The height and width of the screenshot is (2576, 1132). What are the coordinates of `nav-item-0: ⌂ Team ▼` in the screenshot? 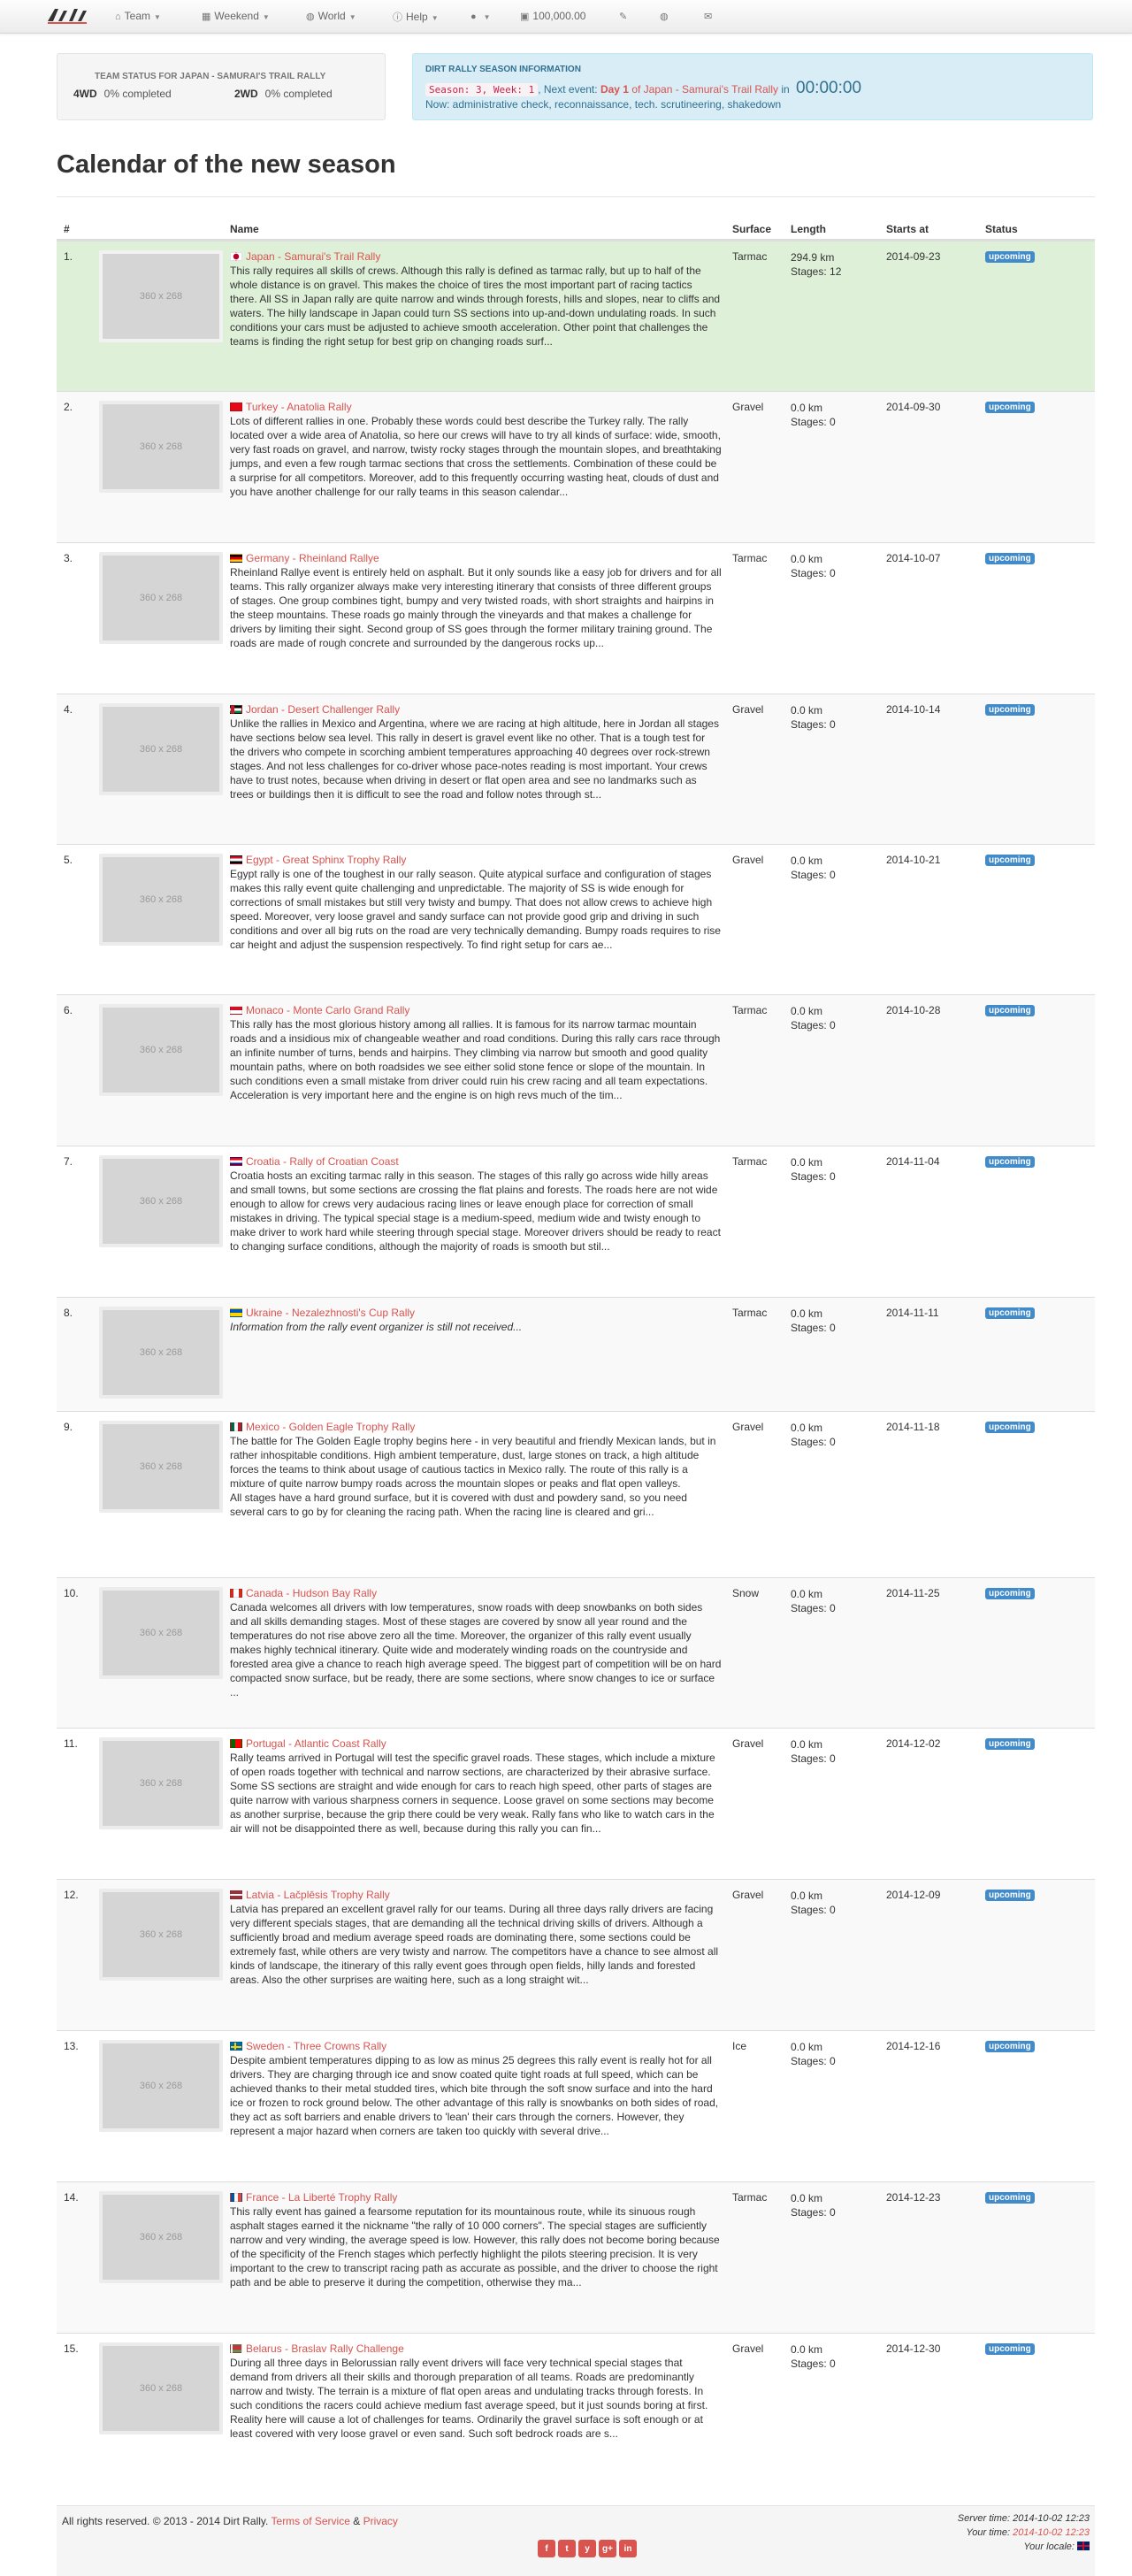 It's located at (138, 16).